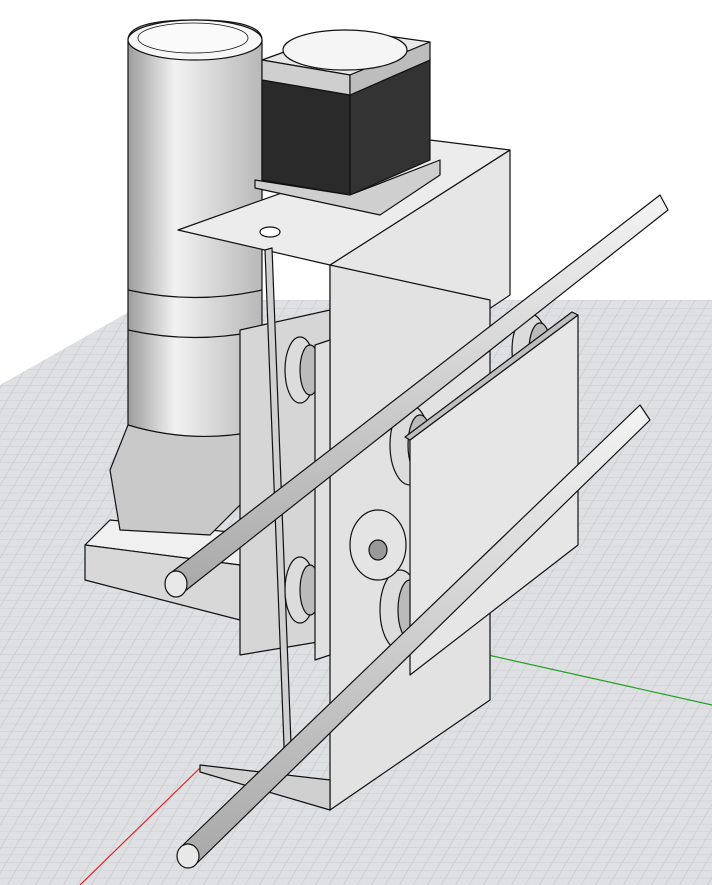 Image resolution: width=712 pixels, height=885 pixels. What do you see at coordinates (347, 122) in the screenshot?
I see `stepper-motor` at bounding box center [347, 122].